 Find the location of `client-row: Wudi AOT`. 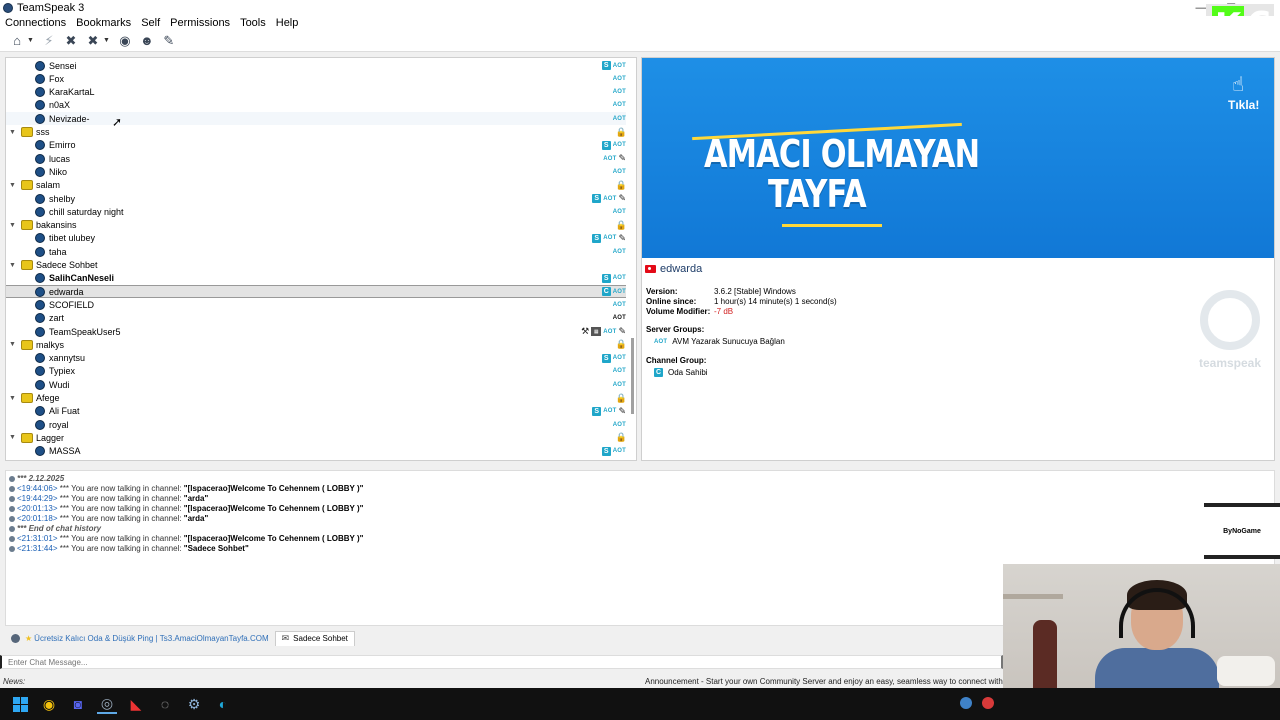

client-row: Wudi AOT is located at coordinates (316, 384).